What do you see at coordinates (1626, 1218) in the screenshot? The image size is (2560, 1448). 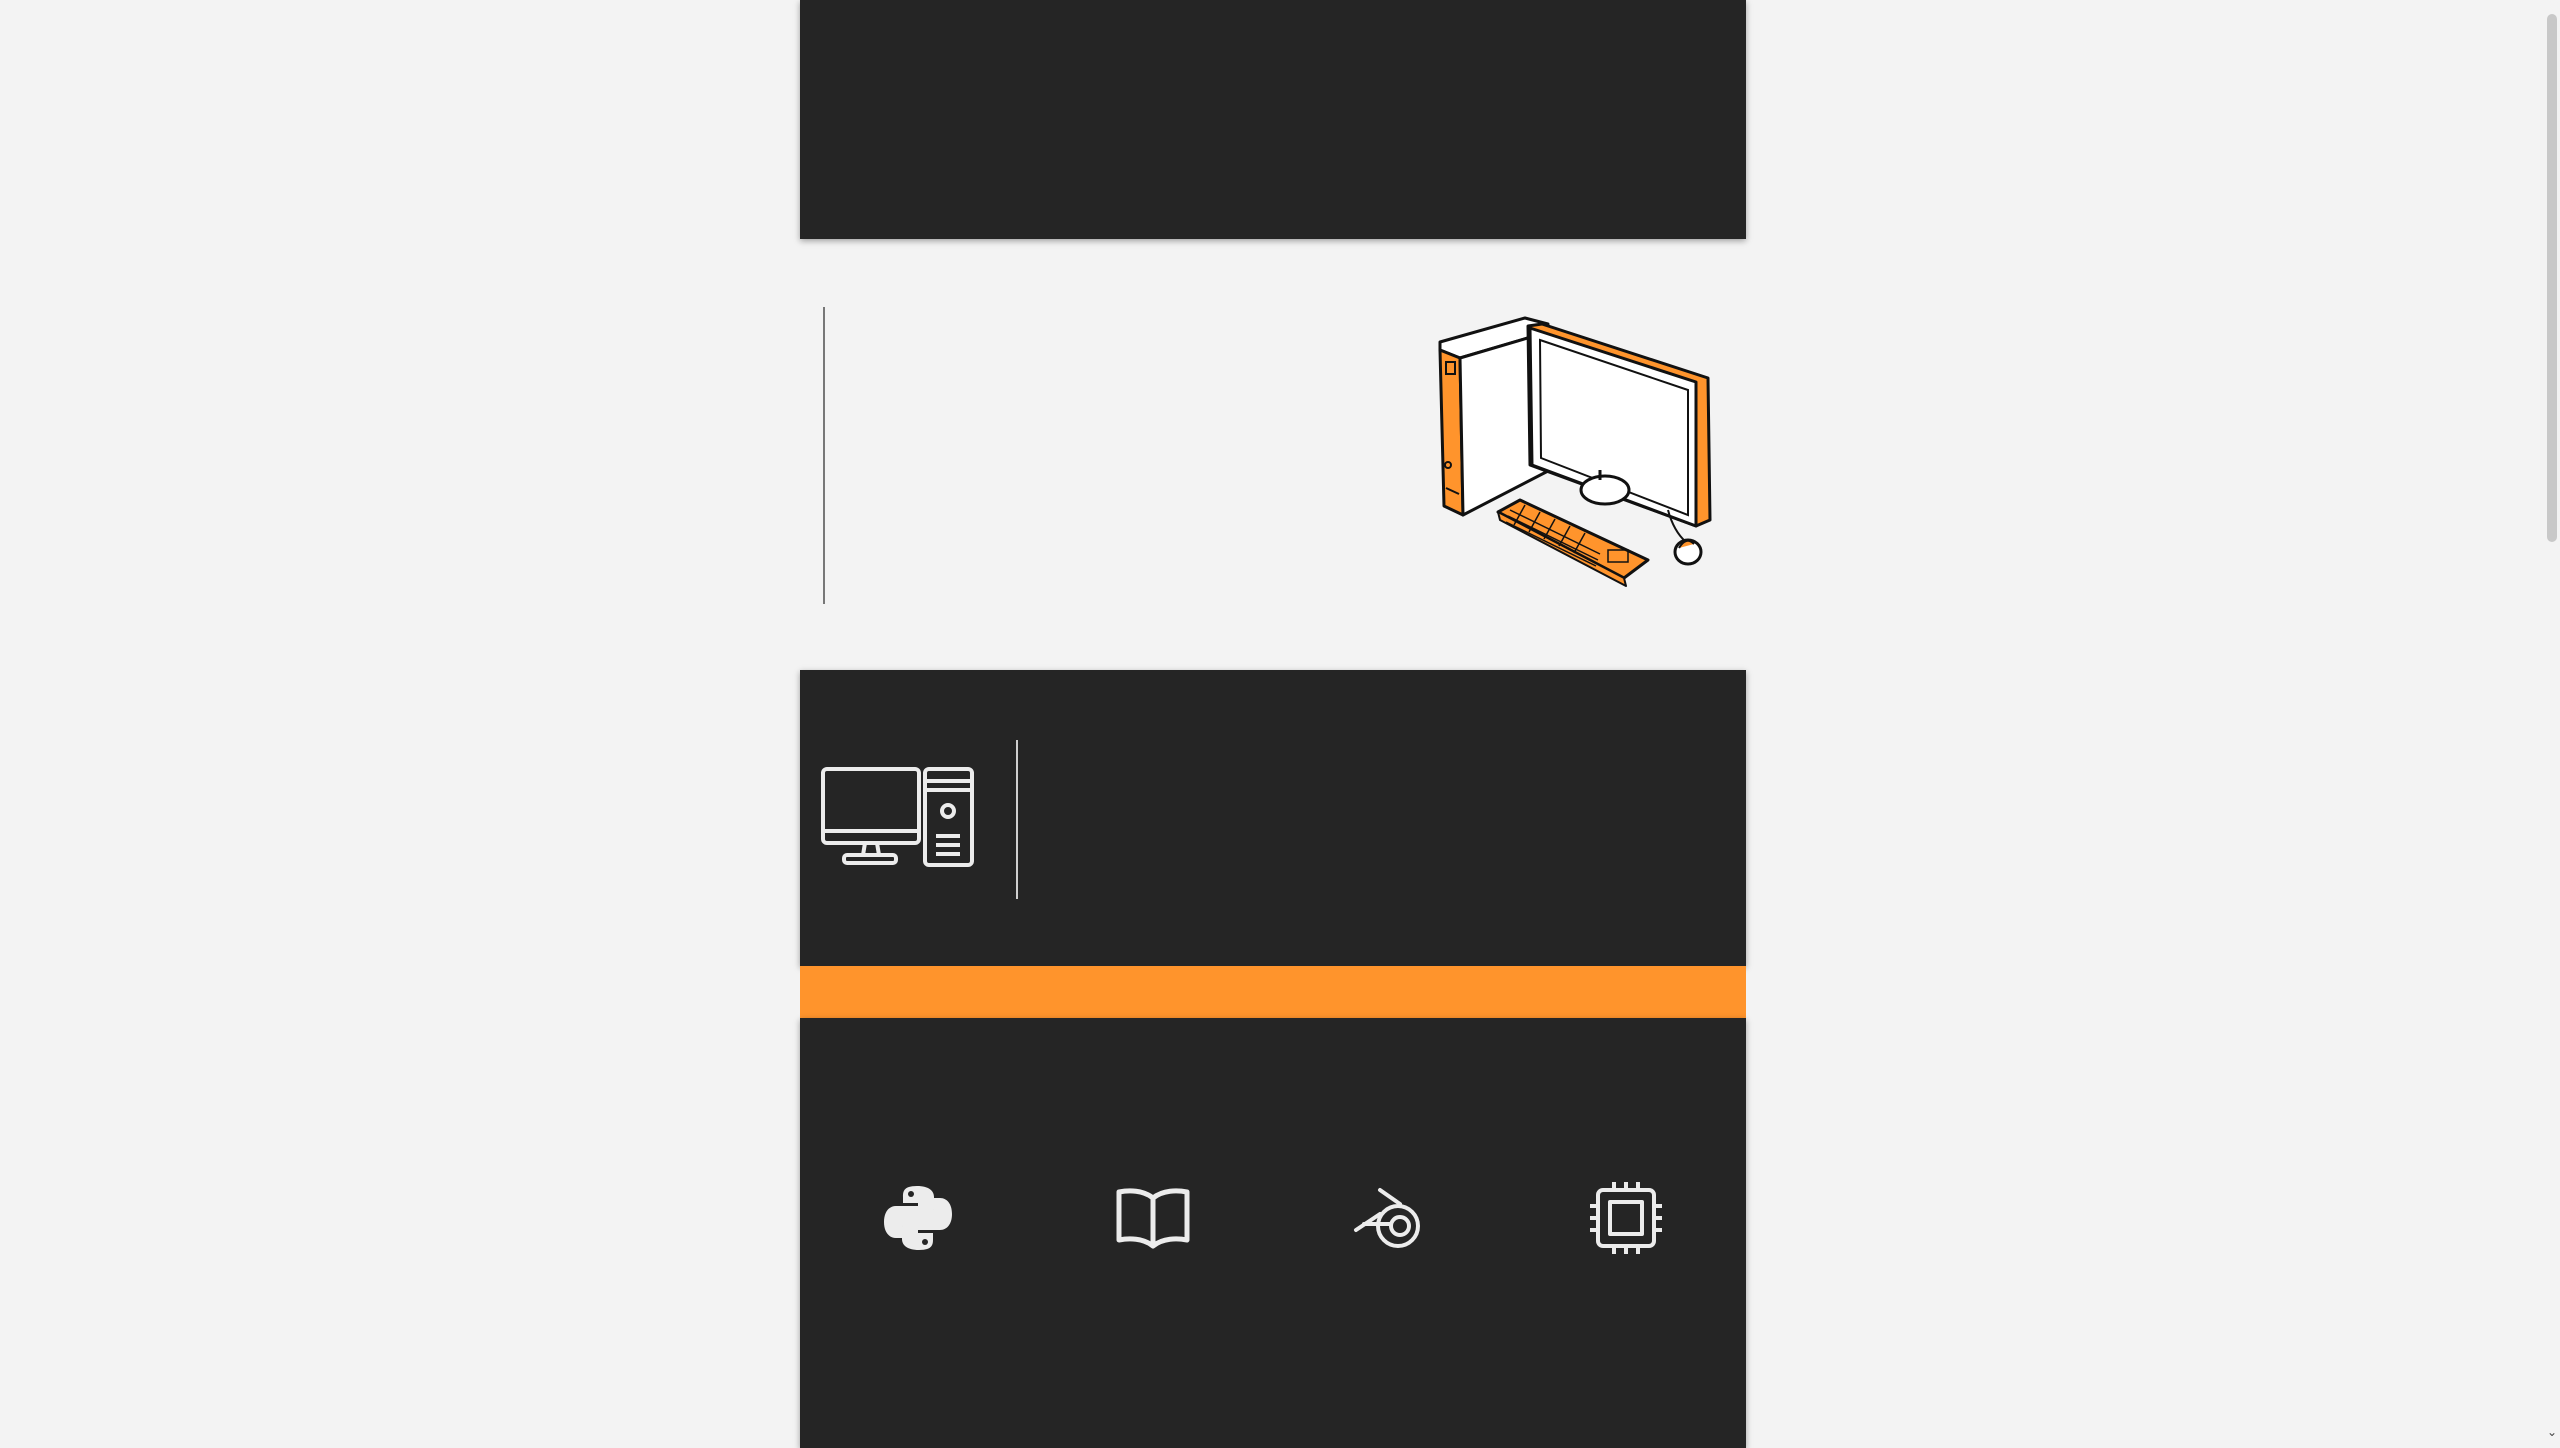 I see `cpu-chip-icon` at bounding box center [1626, 1218].